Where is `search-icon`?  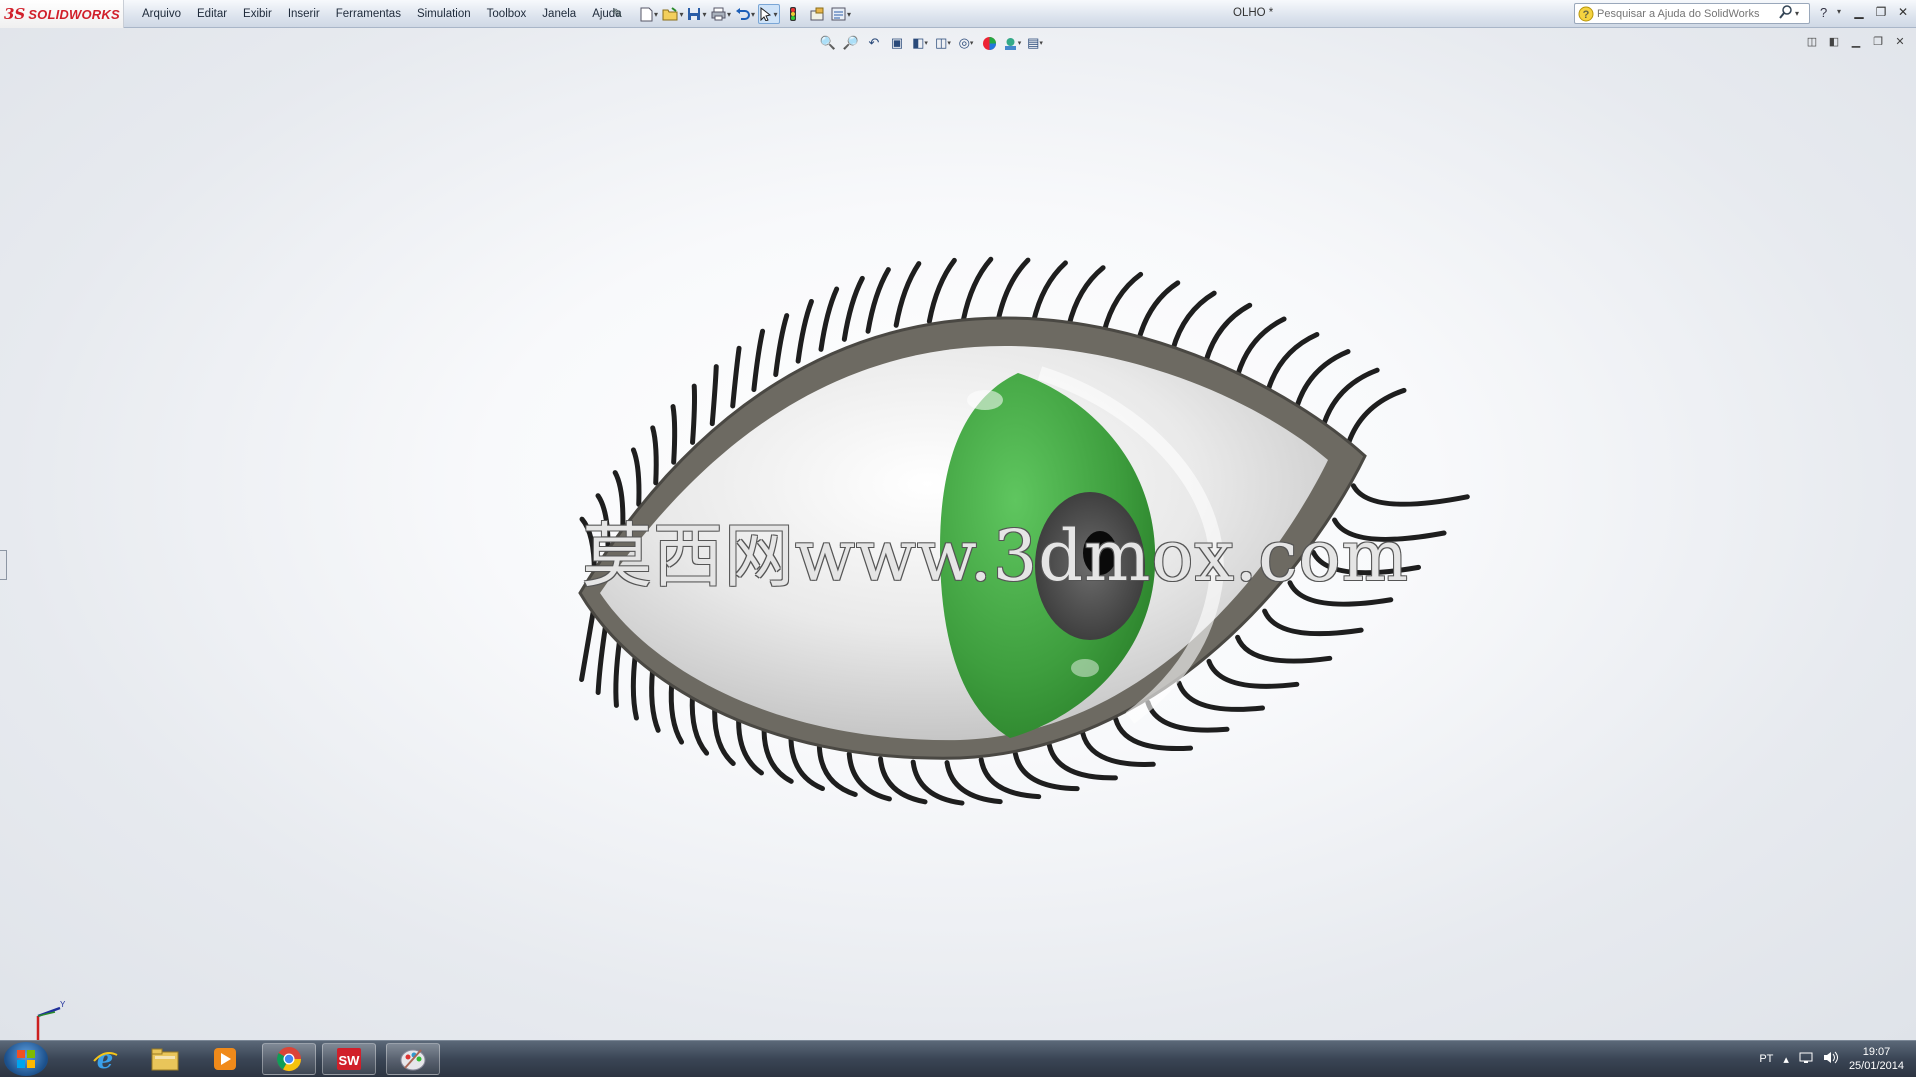
search-icon is located at coordinates (1786, 13).